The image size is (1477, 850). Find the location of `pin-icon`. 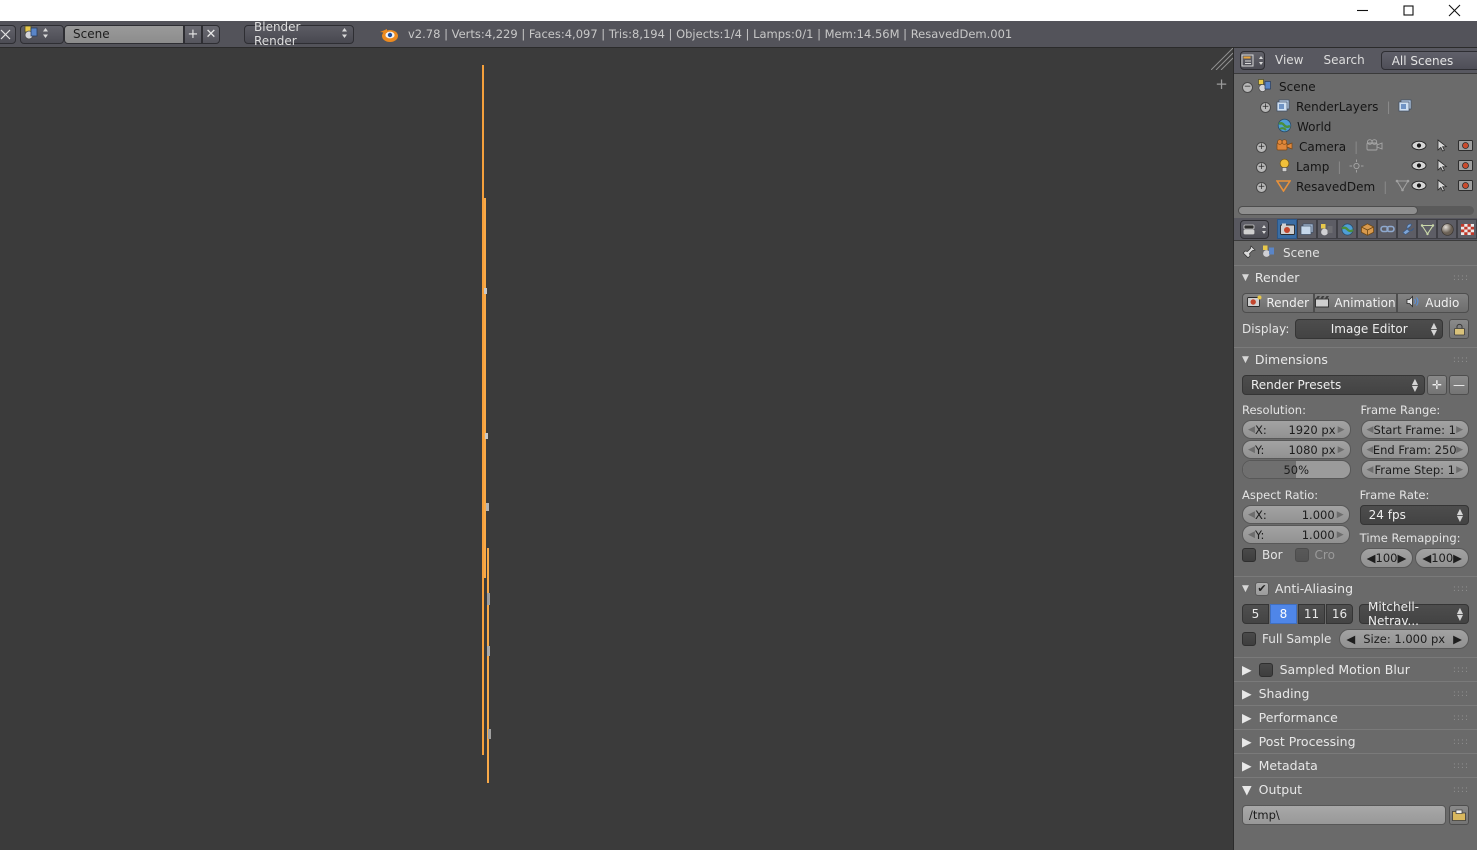

pin-icon is located at coordinates (1249, 253).